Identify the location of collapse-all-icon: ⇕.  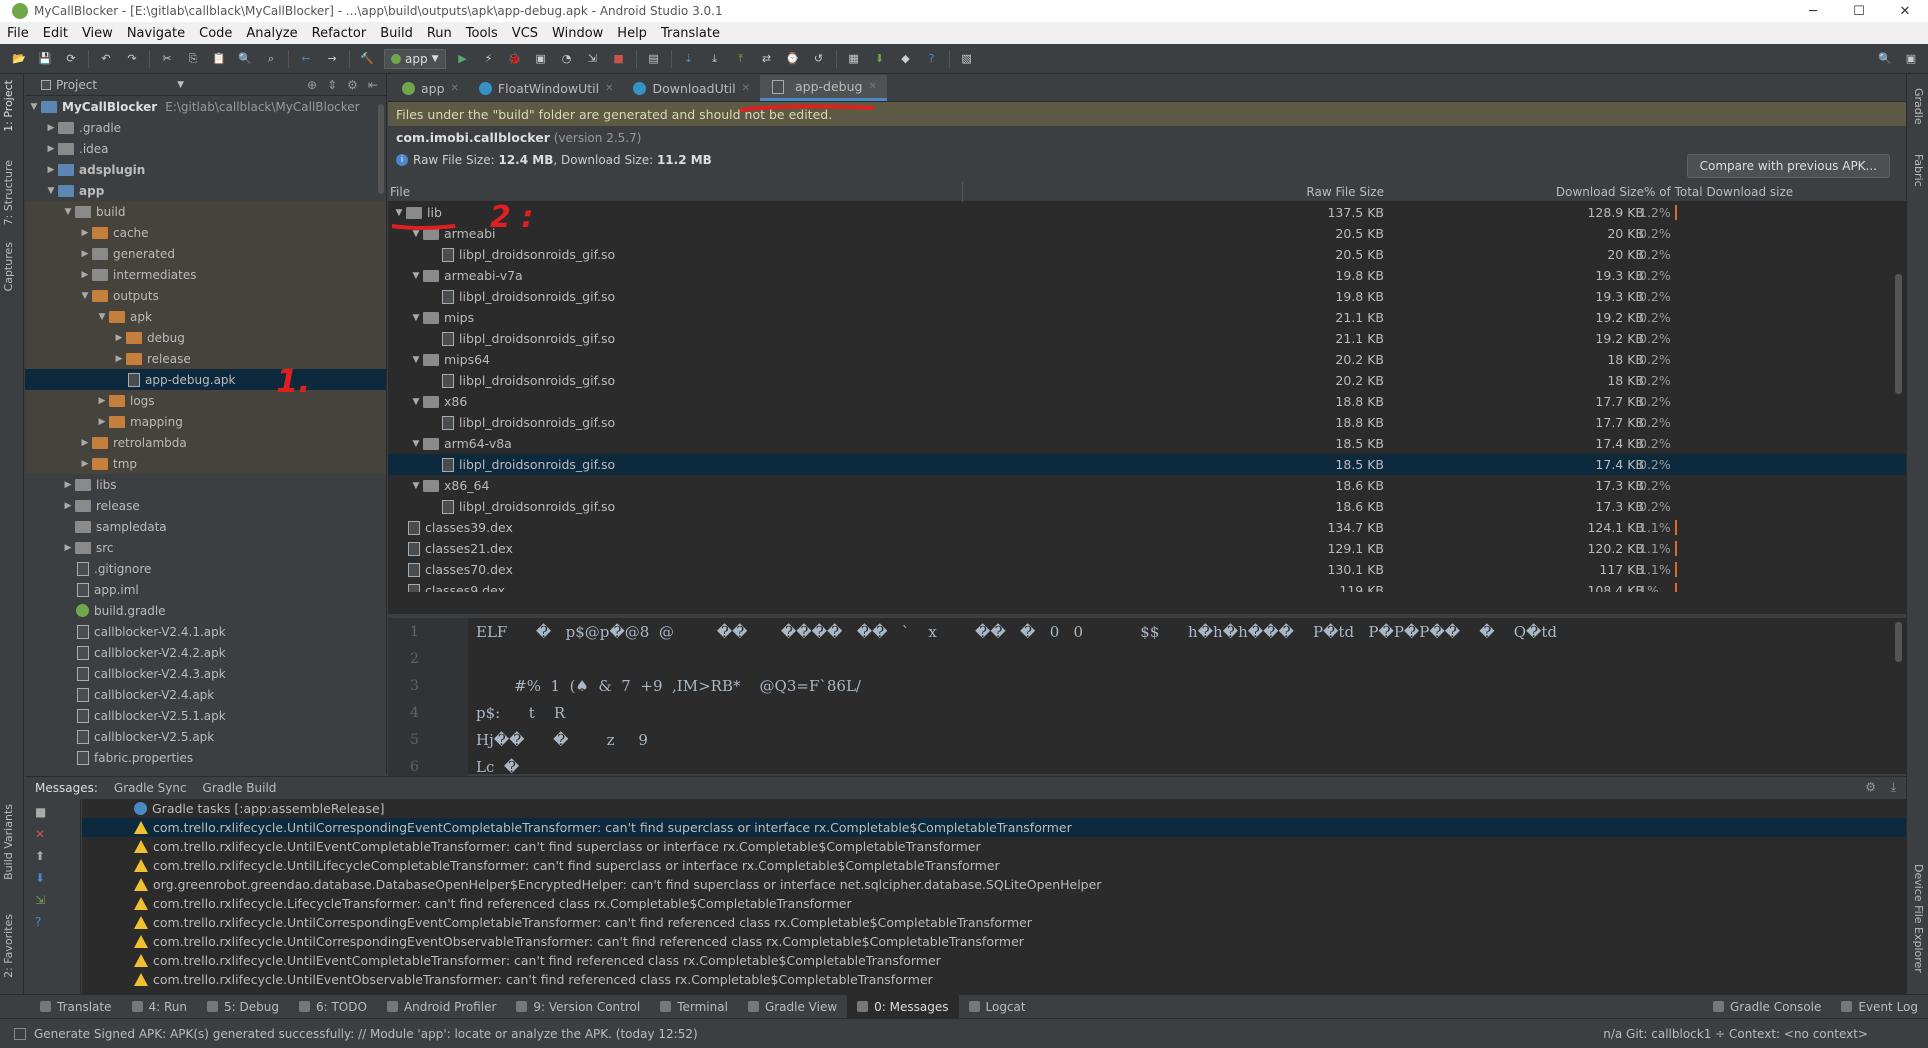
(332, 85).